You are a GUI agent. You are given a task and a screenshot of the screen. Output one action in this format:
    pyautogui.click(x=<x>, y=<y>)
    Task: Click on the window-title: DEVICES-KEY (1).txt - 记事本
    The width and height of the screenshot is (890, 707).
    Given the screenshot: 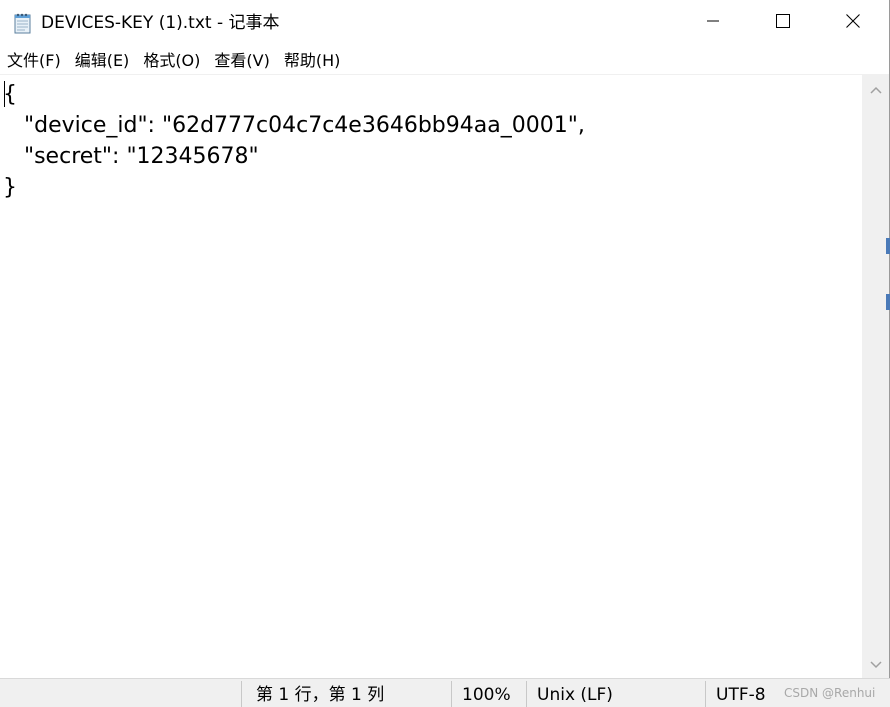 What is the action you would take?
    pyautogui.click(x=160, y=23)
    